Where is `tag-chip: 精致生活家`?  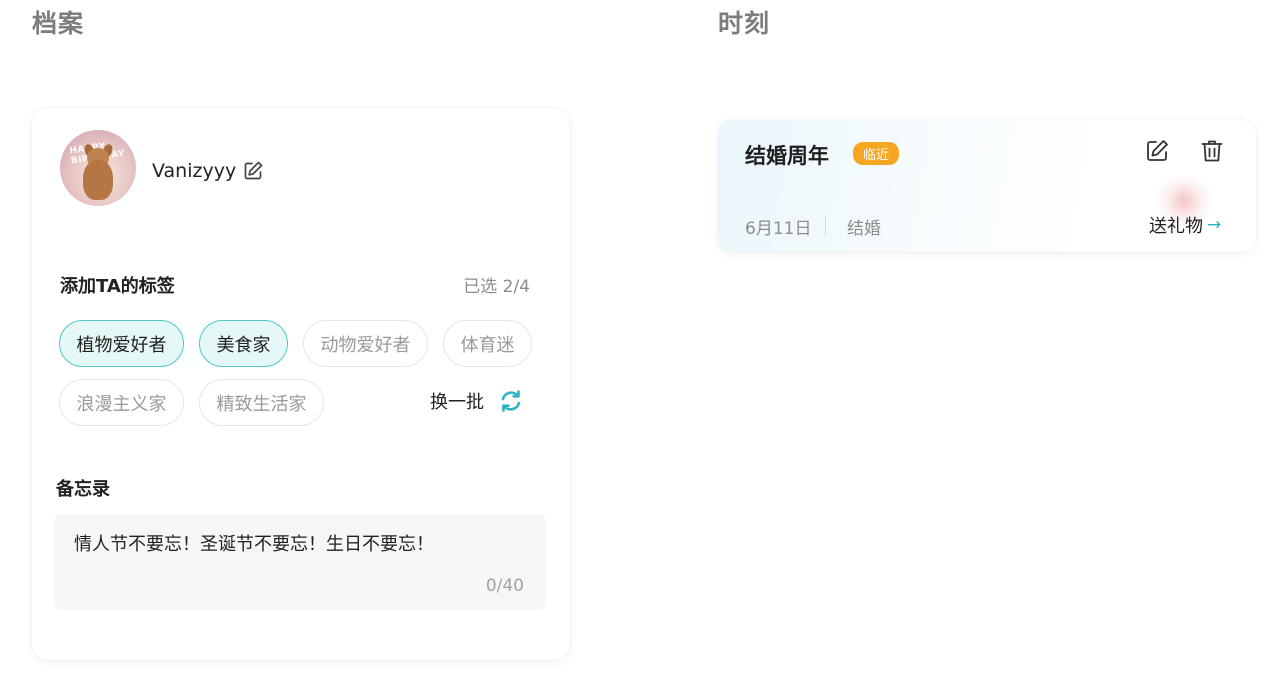
tag-chip: 精致生活家 is located at coordinates (261, 402).